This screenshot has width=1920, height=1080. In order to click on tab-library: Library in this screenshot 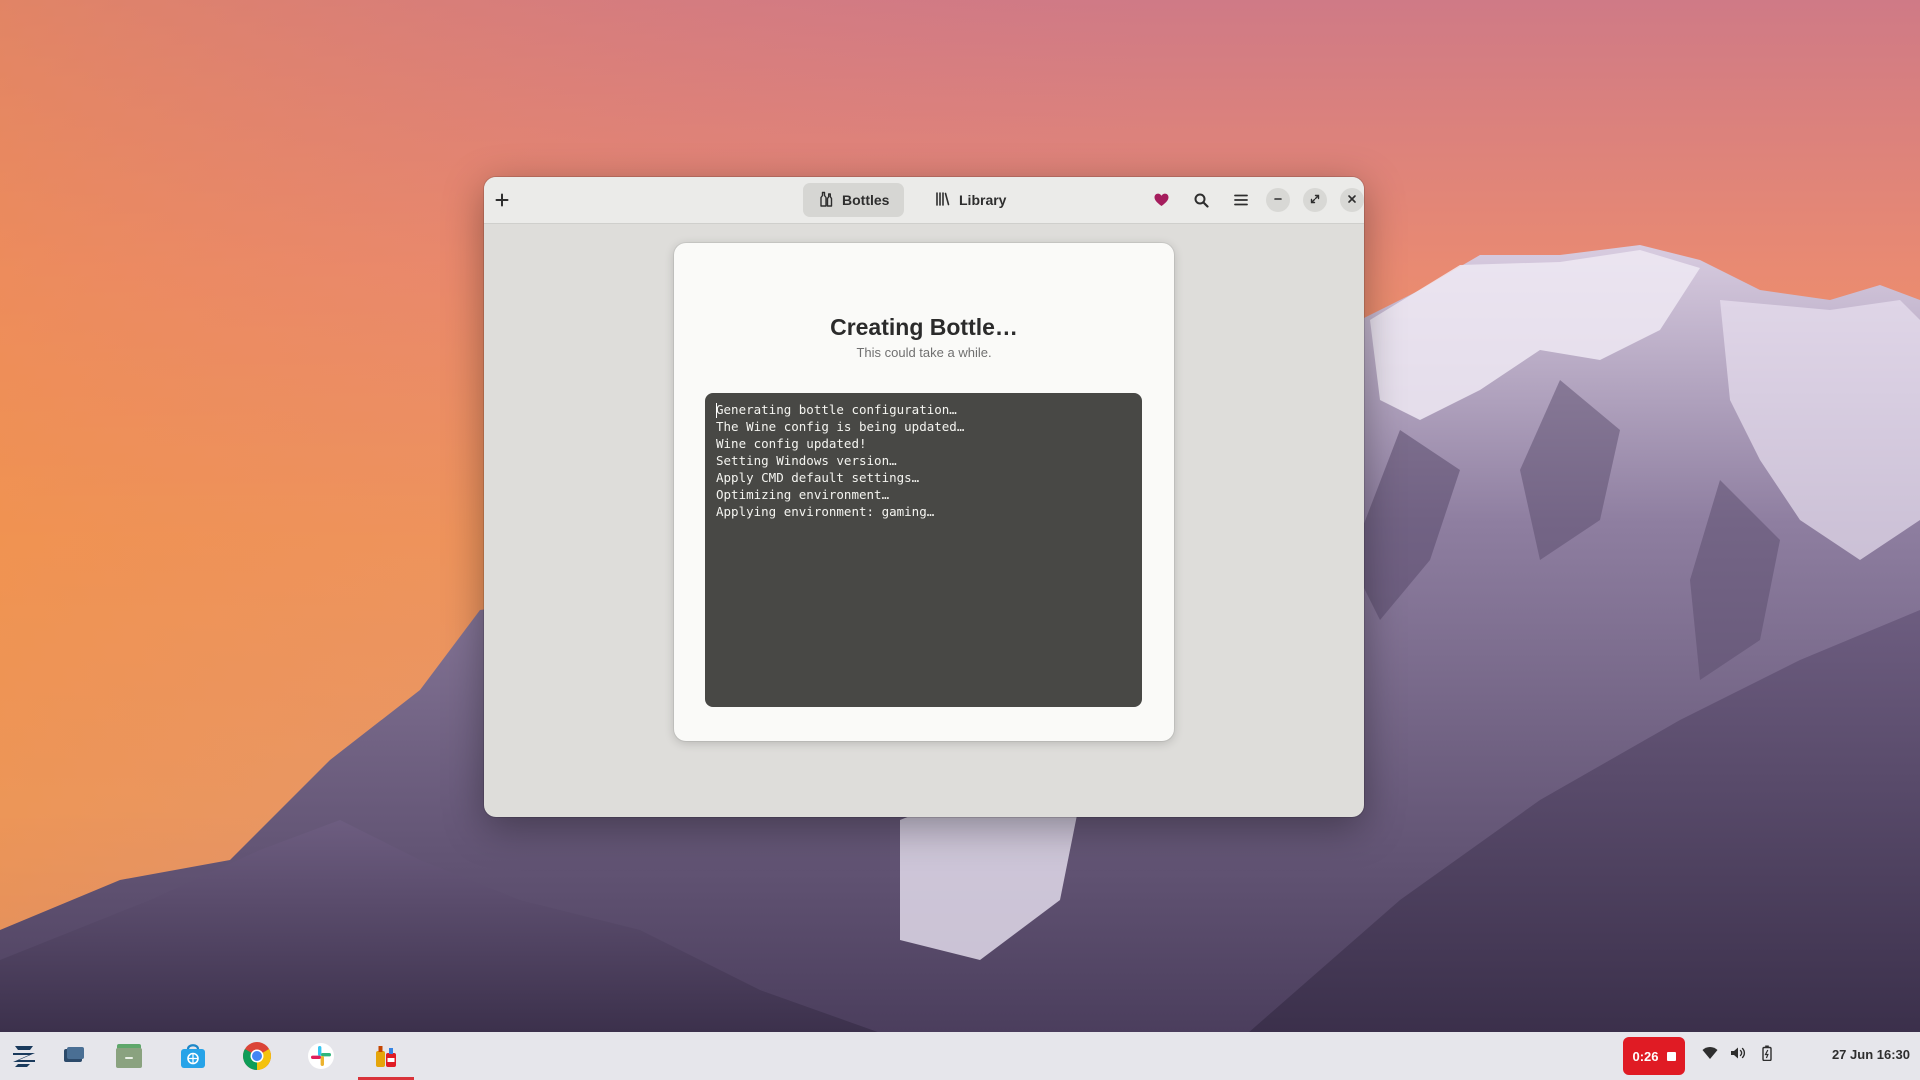, I will do `click(970, 200)`.